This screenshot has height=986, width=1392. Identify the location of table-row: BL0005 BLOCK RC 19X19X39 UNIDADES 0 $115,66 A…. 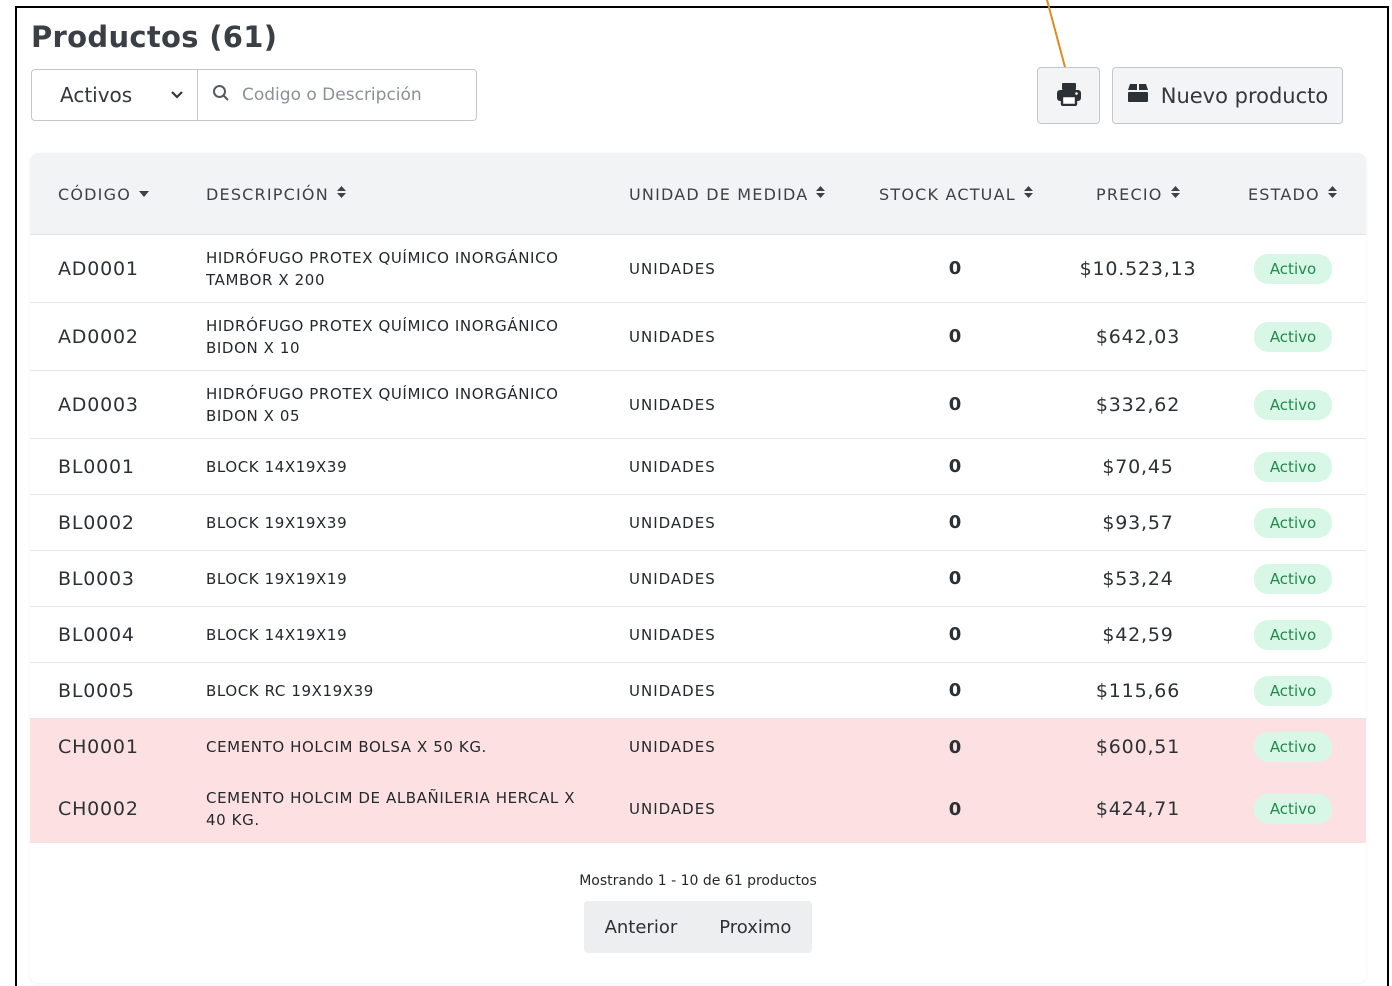
(698, 691).